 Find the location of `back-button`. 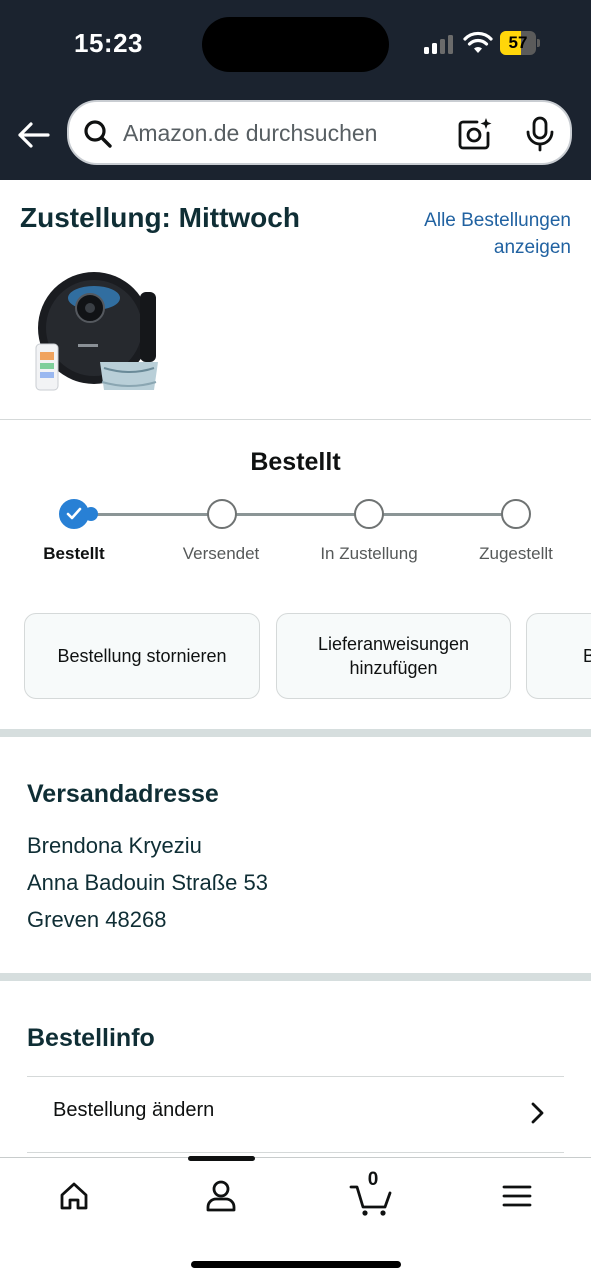

back-button is located at coordinates (33, 135).